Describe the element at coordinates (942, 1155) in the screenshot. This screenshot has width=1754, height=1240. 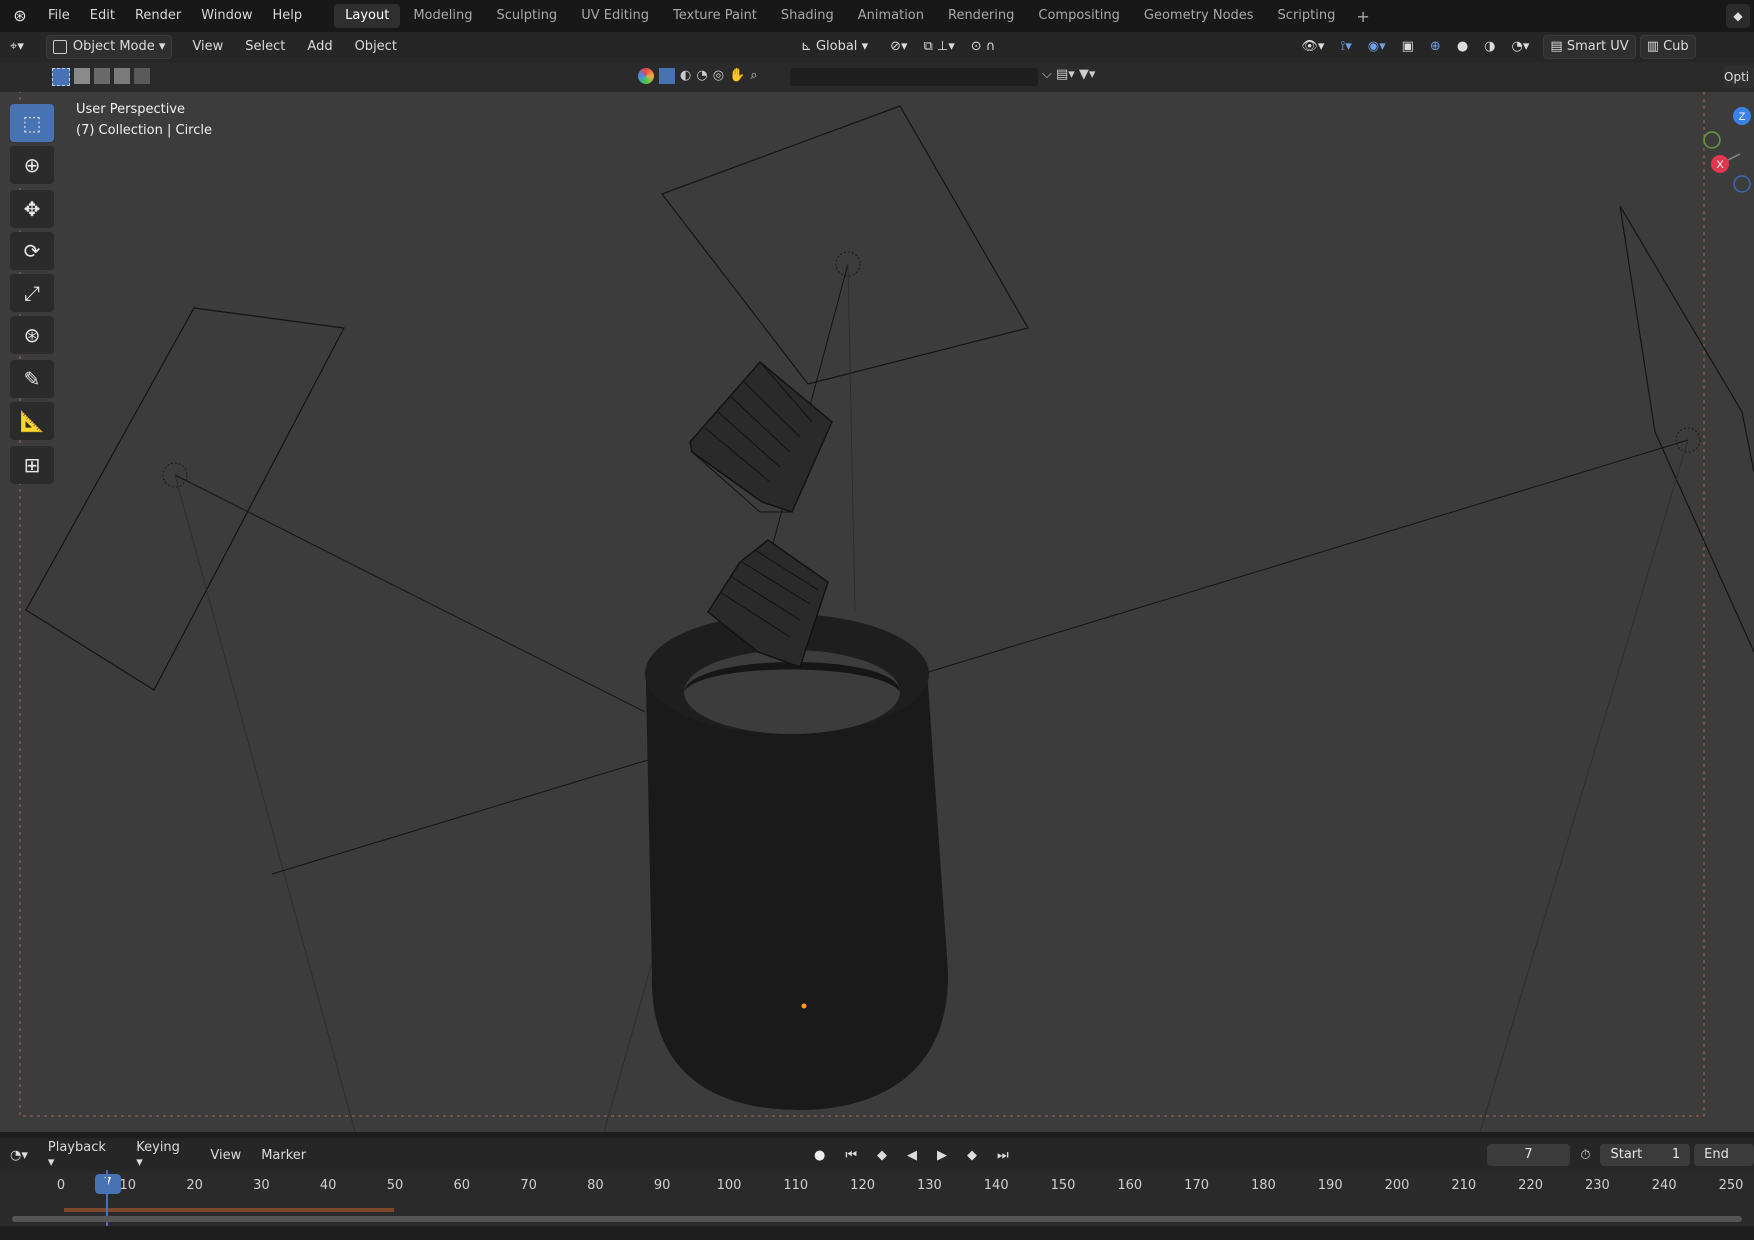
I see `play-icon: ▶` at that location.